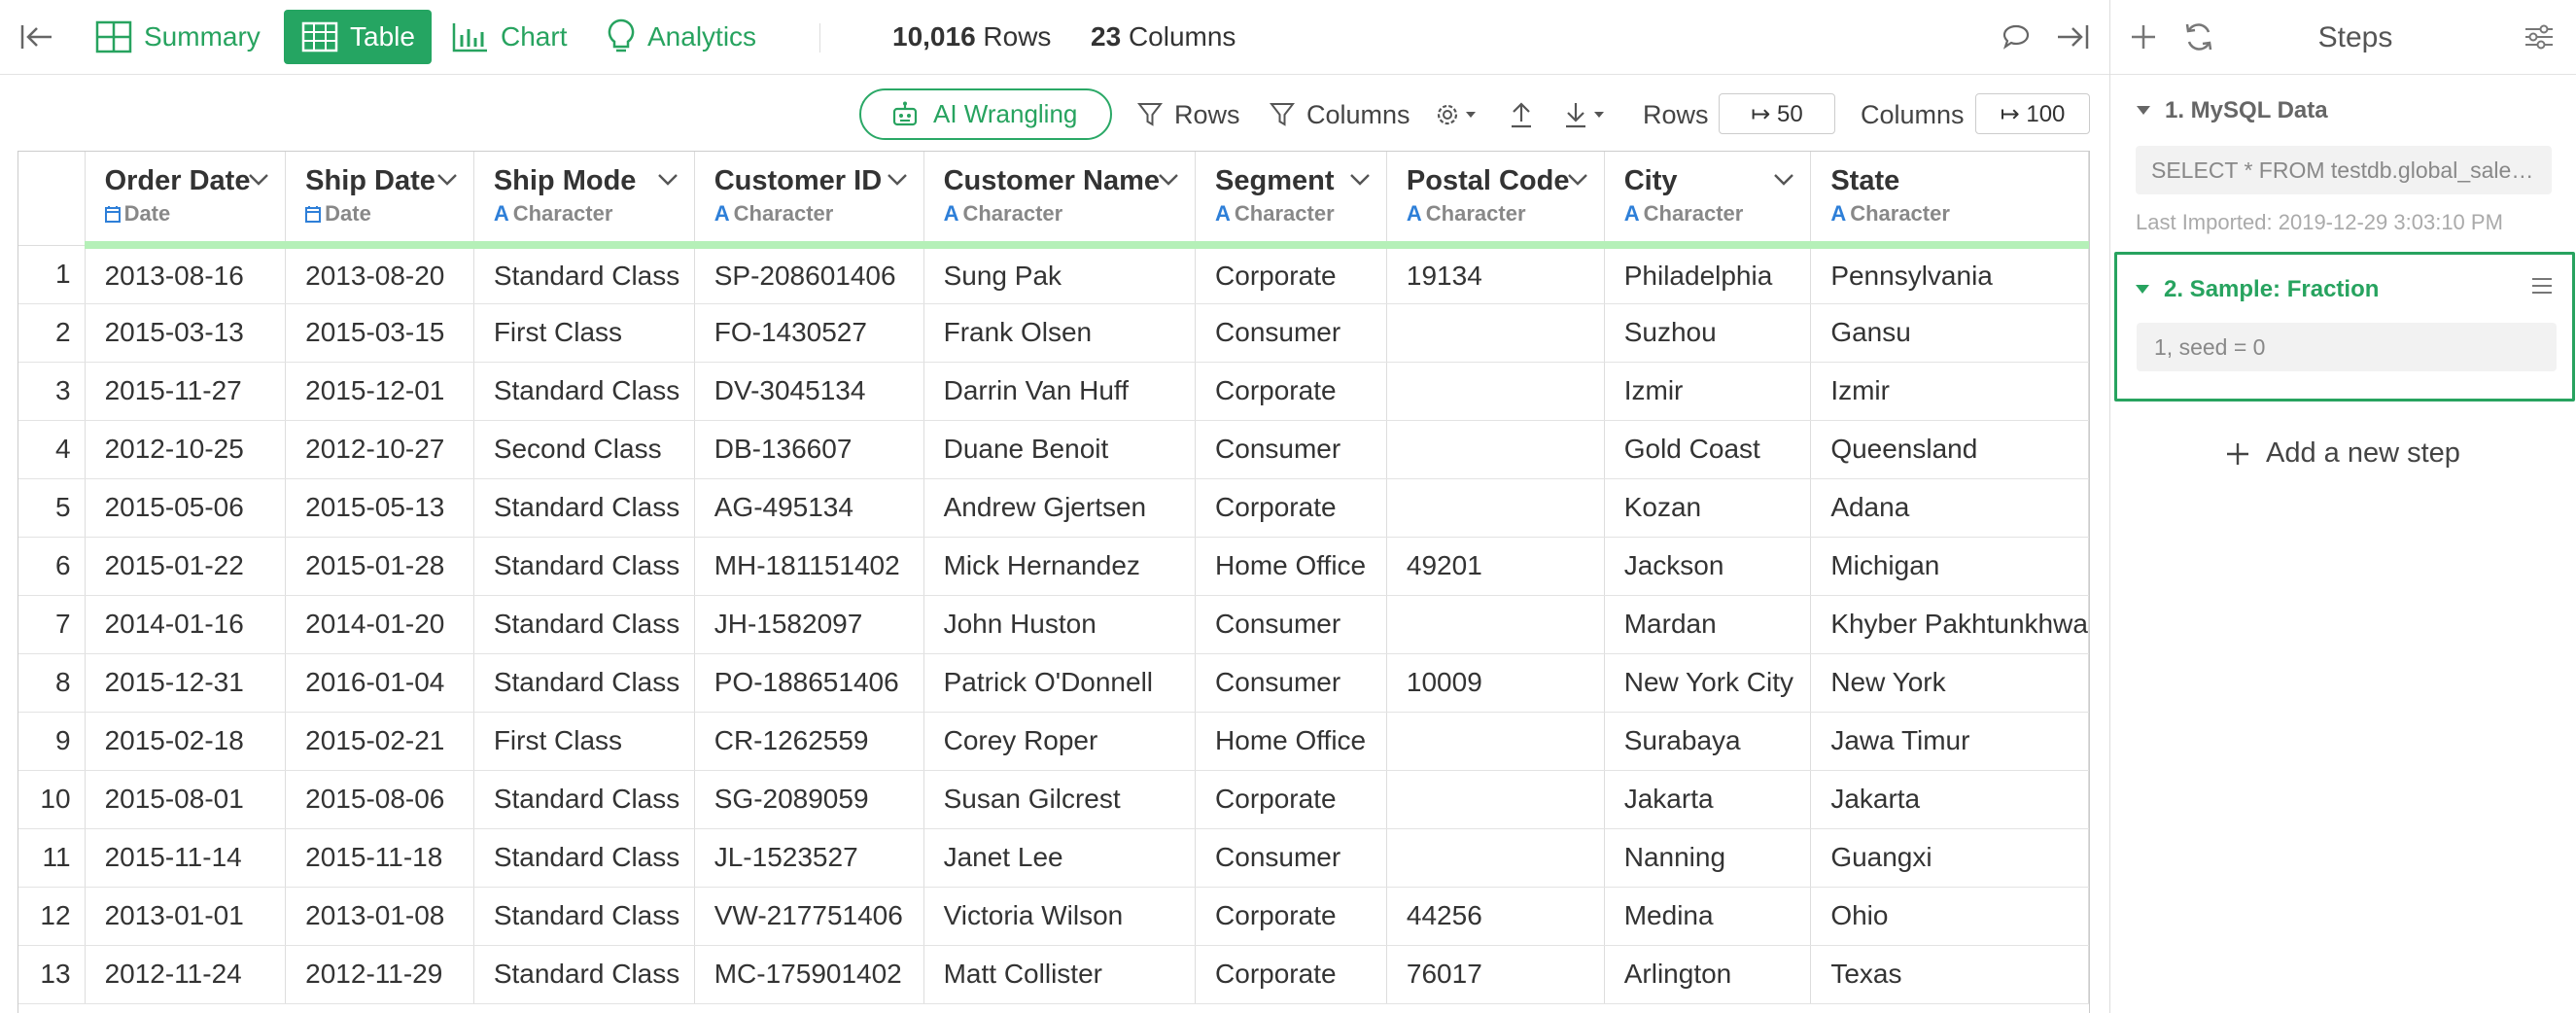 The image size is (2576, 1013). Describe the element at coordinates (509, 37) in the screenshot. I see `tab-chart: Chart` at that location.